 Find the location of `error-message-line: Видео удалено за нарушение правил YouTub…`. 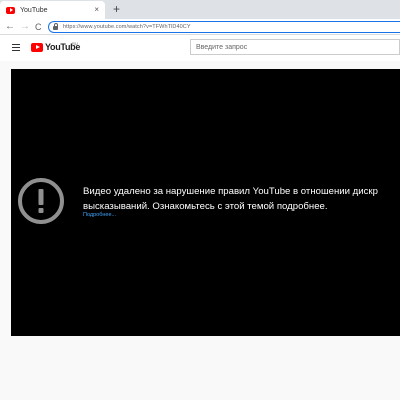

error-message-line: Видео удалено за нарушение правил YouTub… is located at coordinates (230, 191).